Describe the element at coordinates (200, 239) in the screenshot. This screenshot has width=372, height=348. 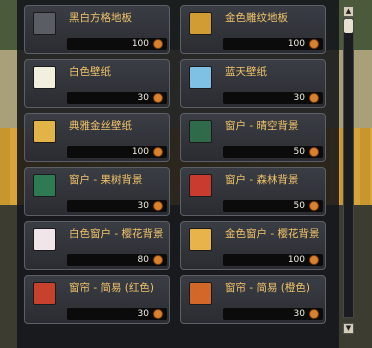
I see `gold-window-sakura-icon` at that location.